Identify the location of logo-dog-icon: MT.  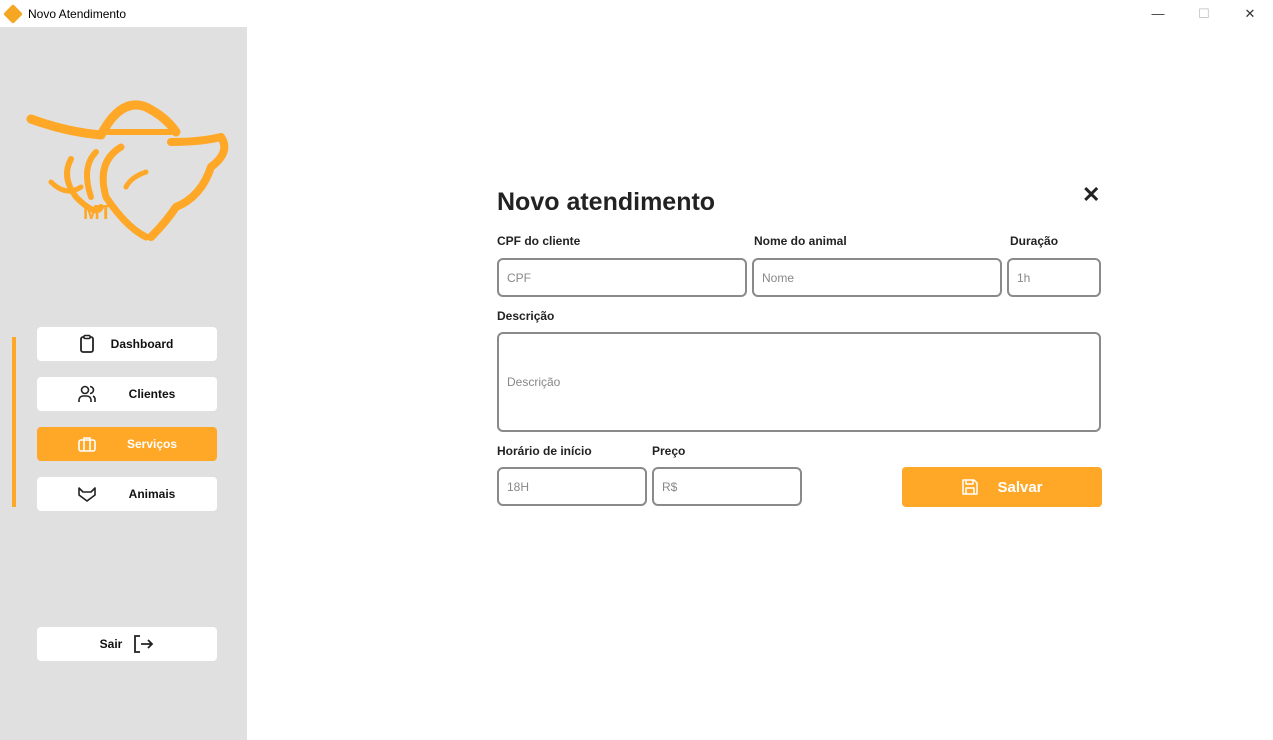
(127, 170).